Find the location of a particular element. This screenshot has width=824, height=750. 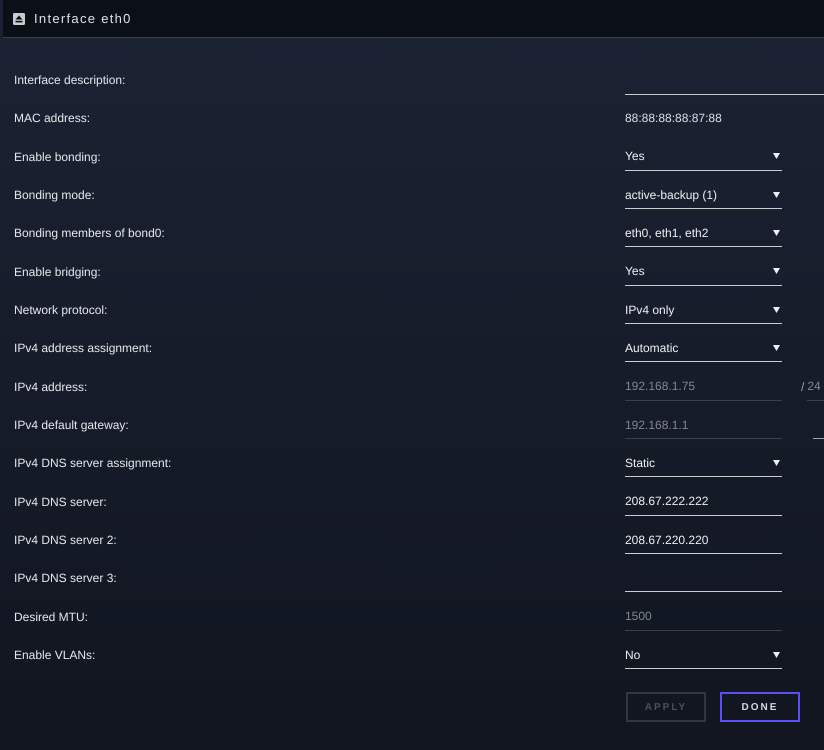

window-title: Interface eth0 is located at coordinates (83, 19).